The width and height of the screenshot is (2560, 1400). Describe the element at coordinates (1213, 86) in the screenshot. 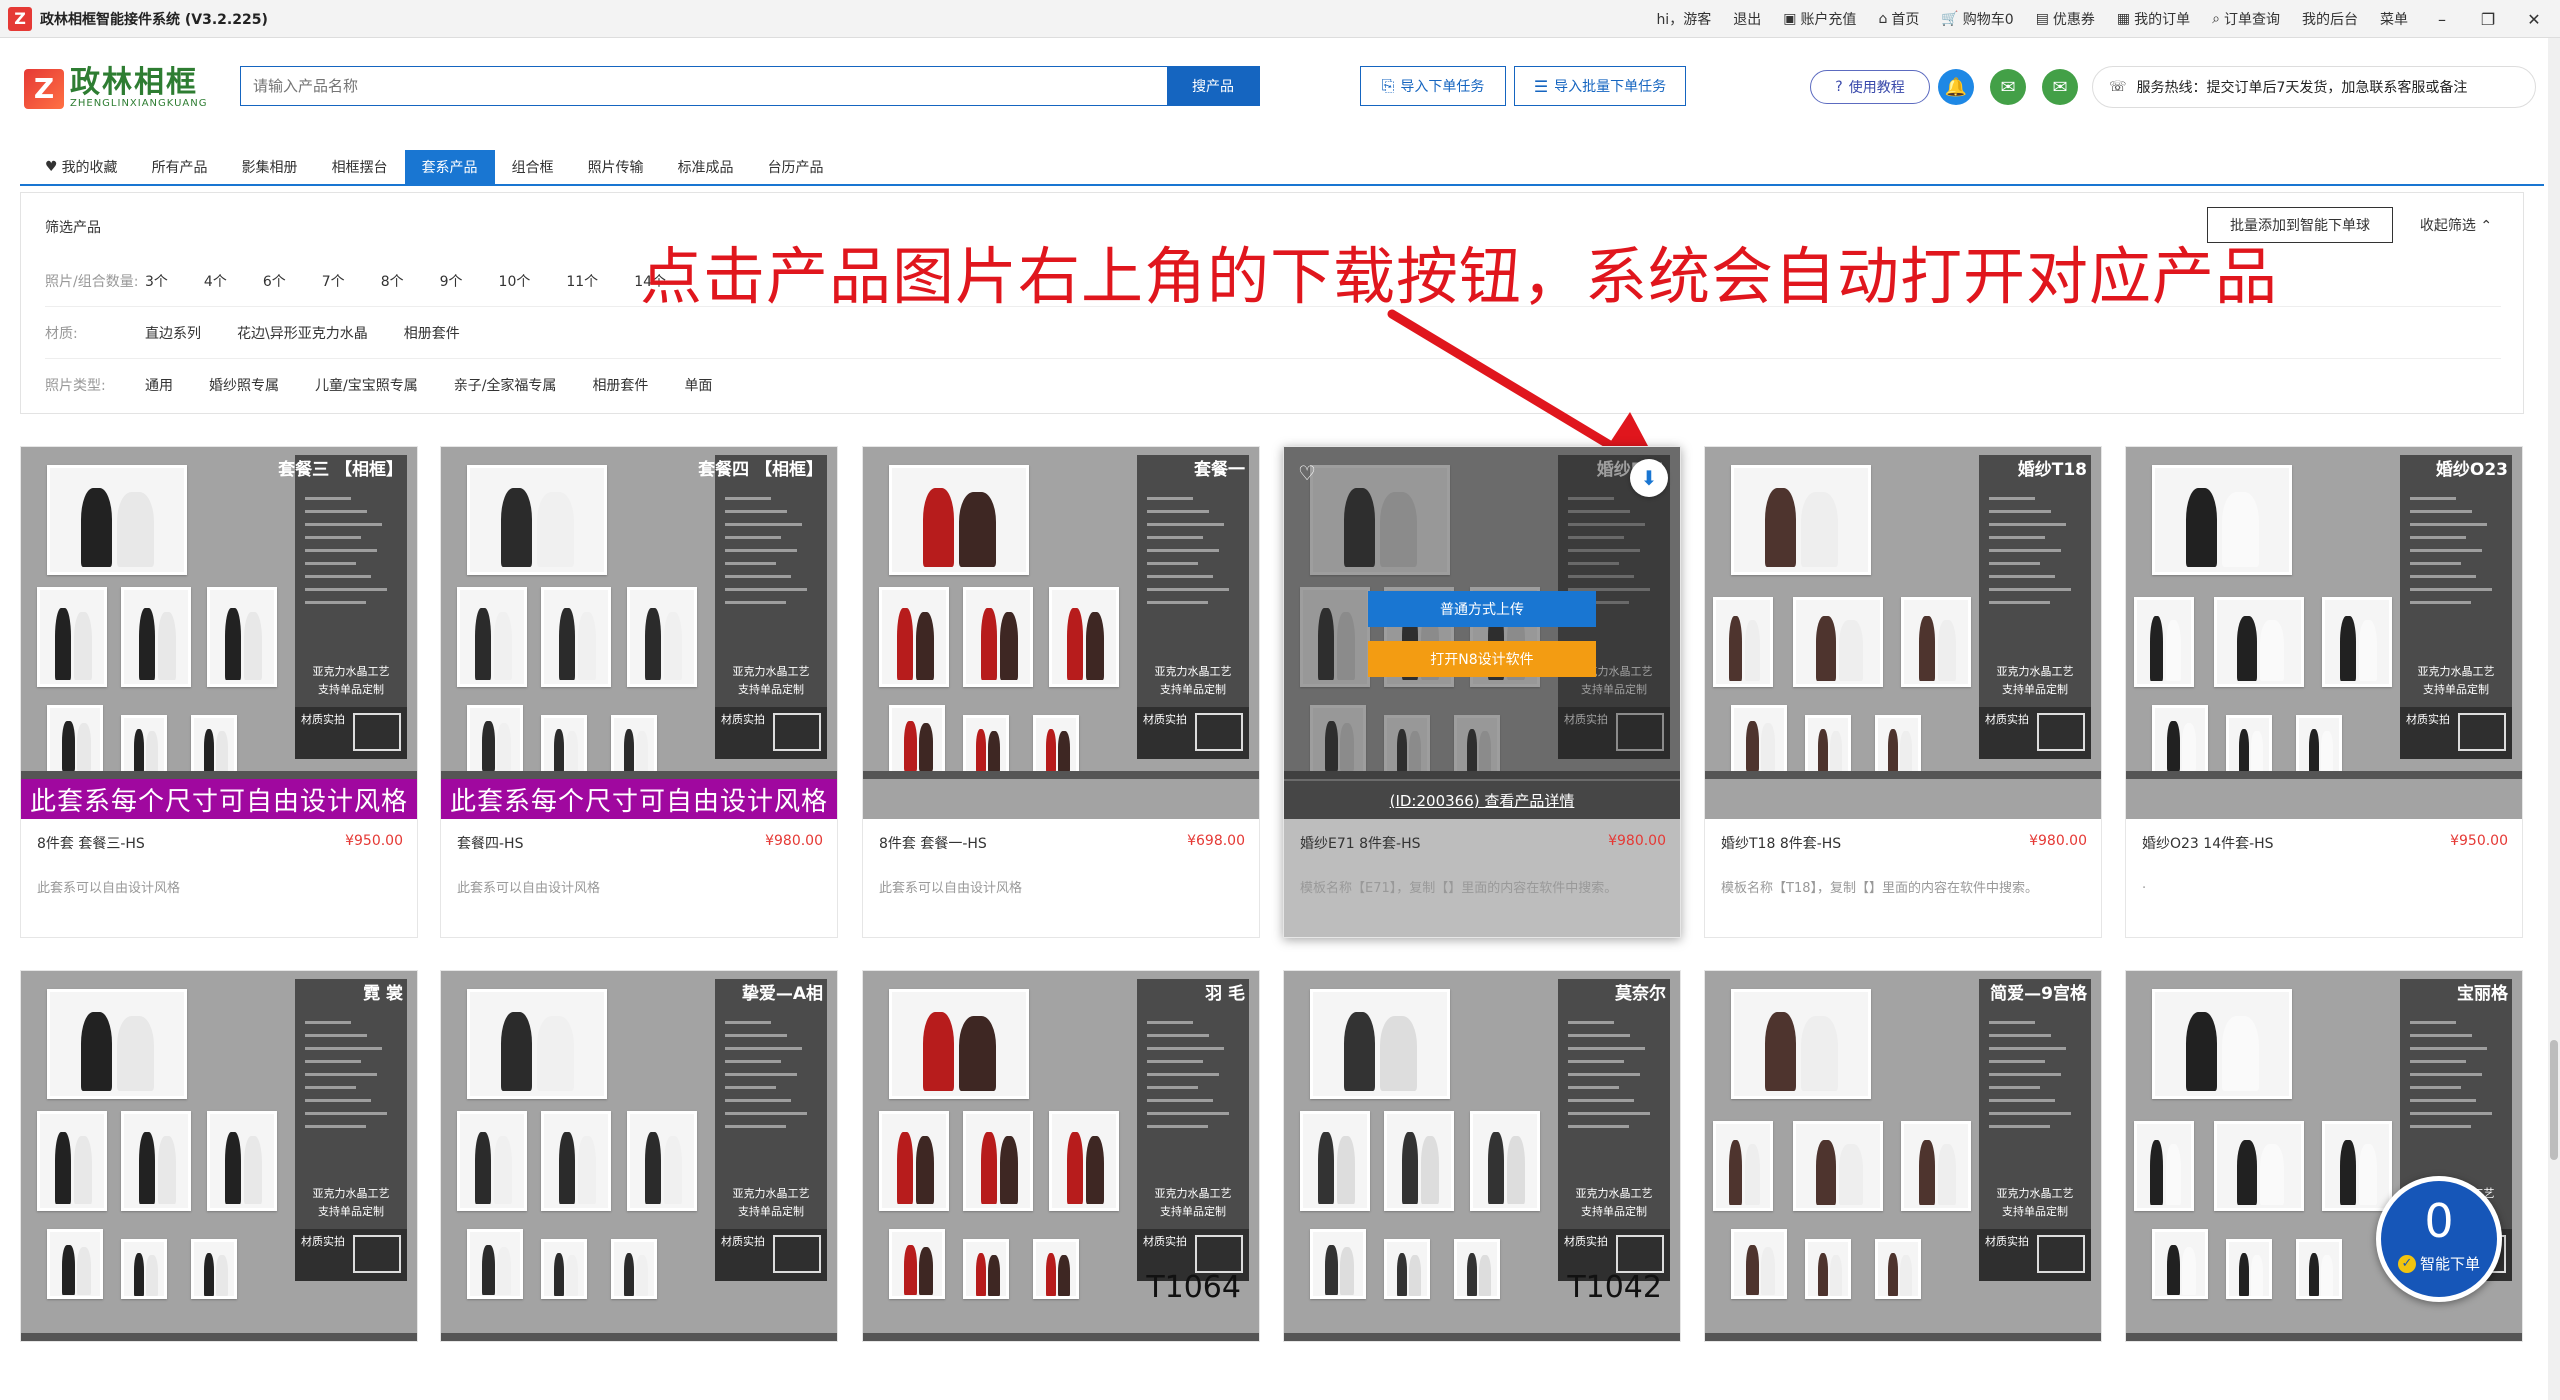

I see `search-button: 搜产品` at that location.